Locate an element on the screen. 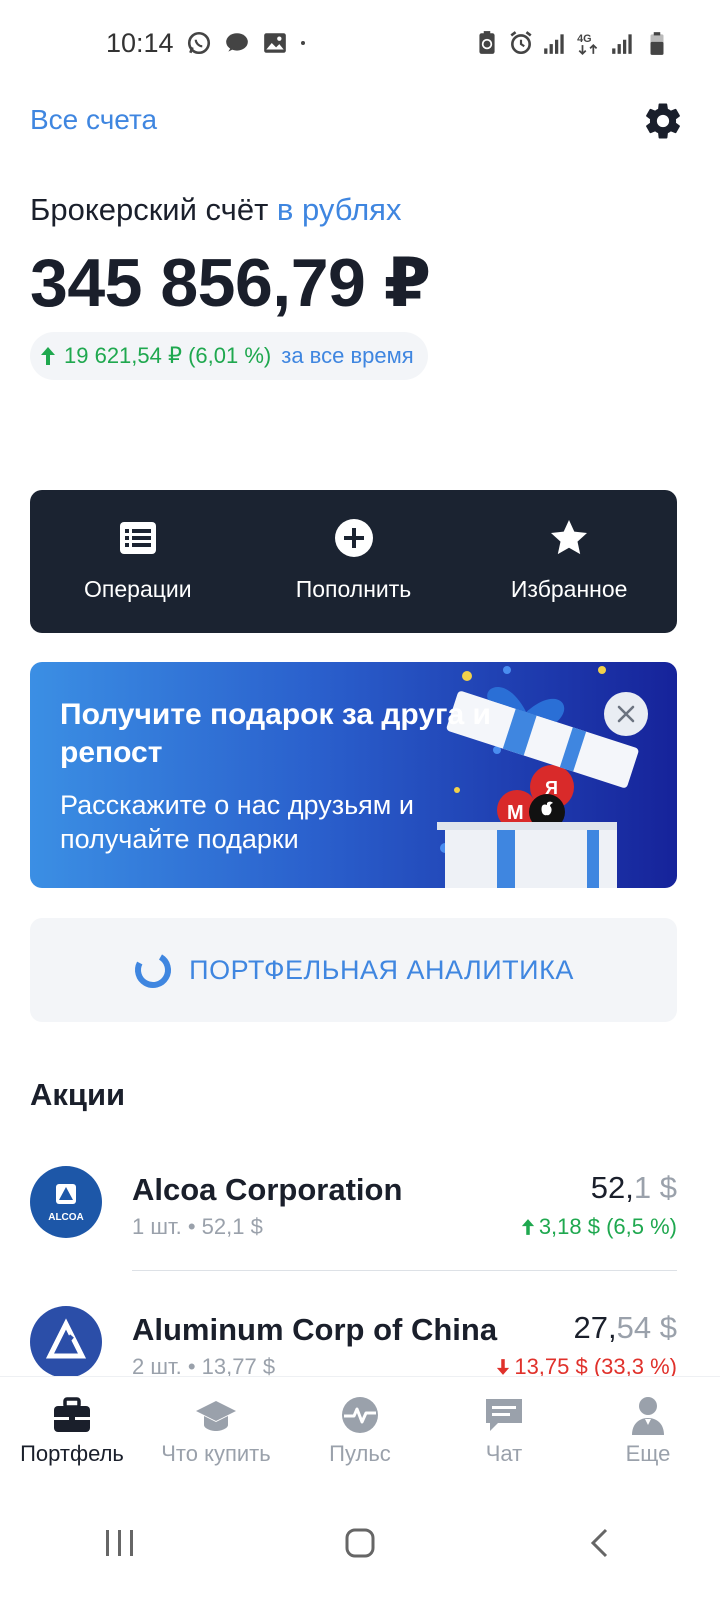  nav-more-label: Еще is located at coordinates (648, 1453).